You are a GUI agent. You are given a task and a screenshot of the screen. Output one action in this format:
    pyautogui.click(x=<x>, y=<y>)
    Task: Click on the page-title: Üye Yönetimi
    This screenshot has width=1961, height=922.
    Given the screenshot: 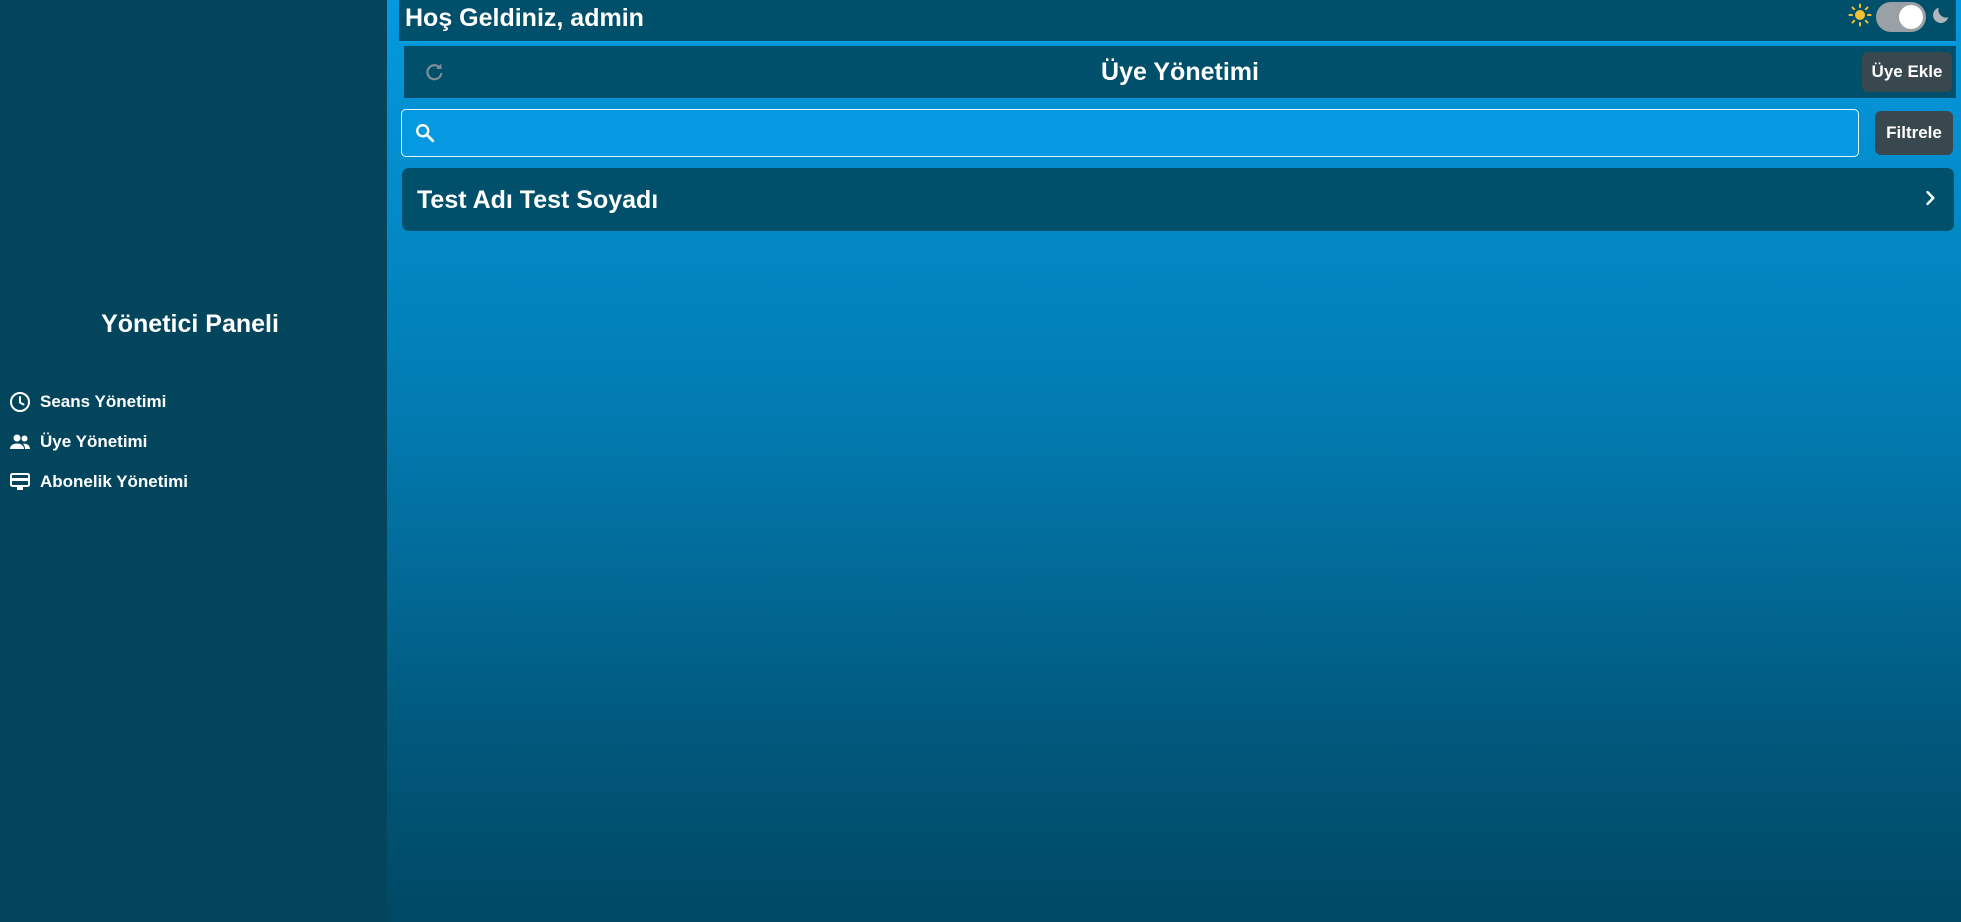 What is the action you would take?
    pyautogui.click(x=1180, y=72)
    